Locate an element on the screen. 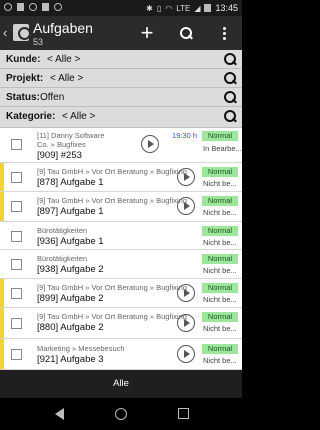  filter-label: Kategorie: is located at coordinates (31, 116).